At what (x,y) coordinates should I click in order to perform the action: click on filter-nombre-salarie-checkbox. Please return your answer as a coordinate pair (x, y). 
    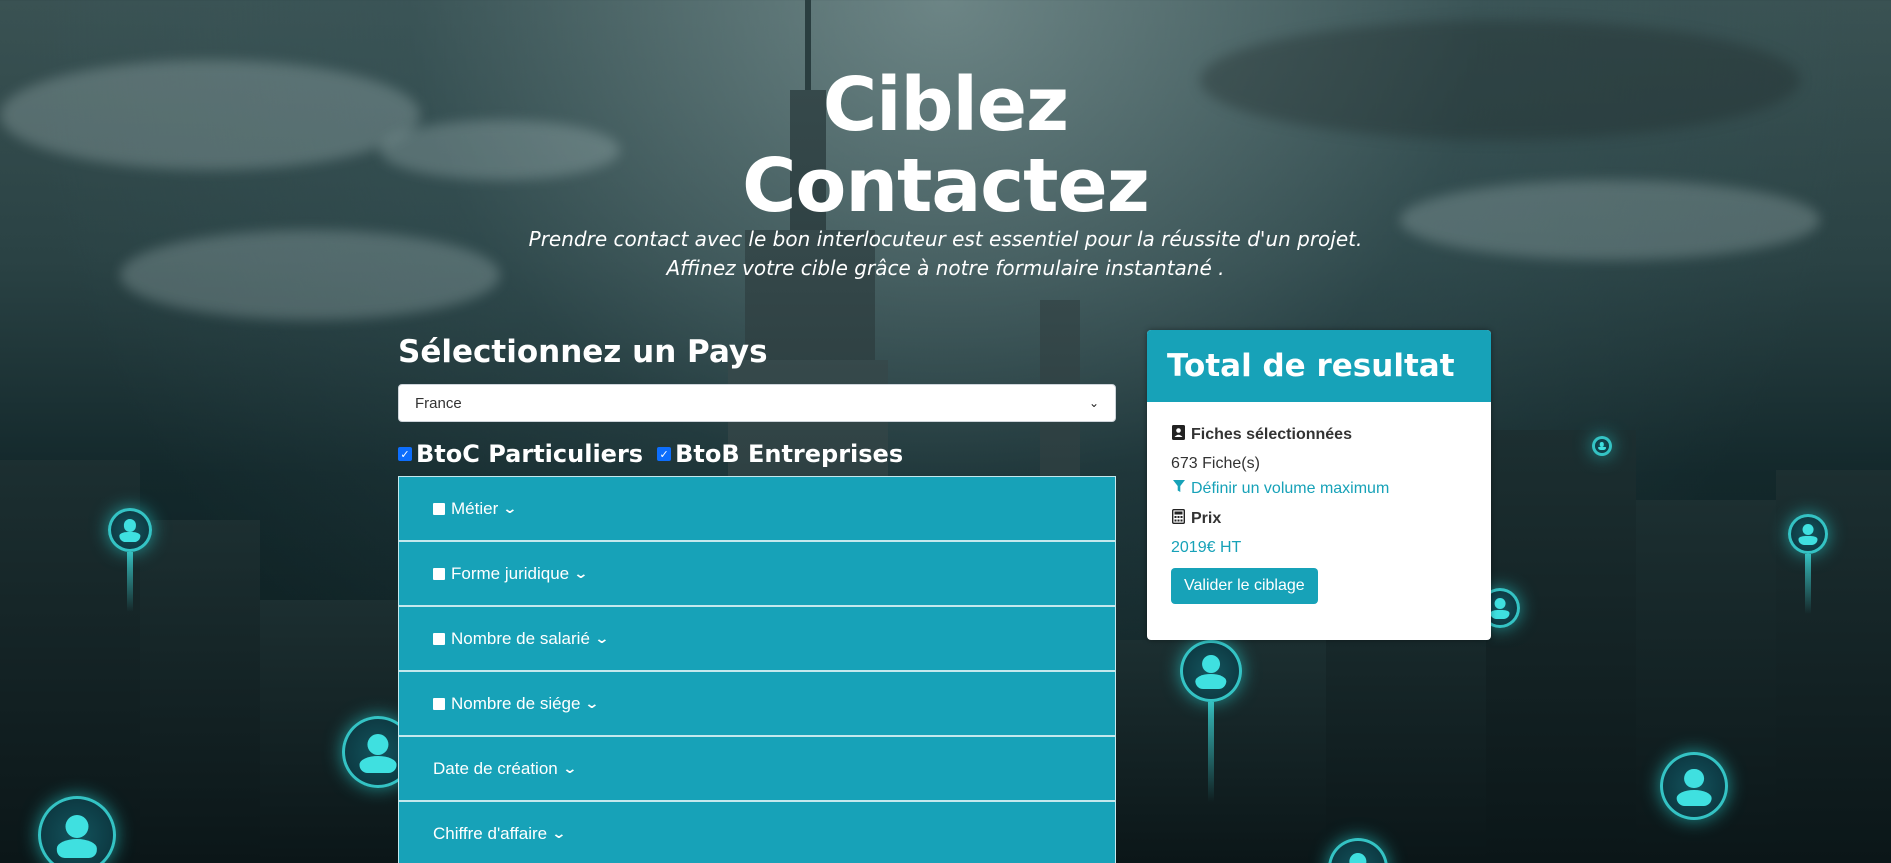
    Looking at the image, I should click on (439, 638).